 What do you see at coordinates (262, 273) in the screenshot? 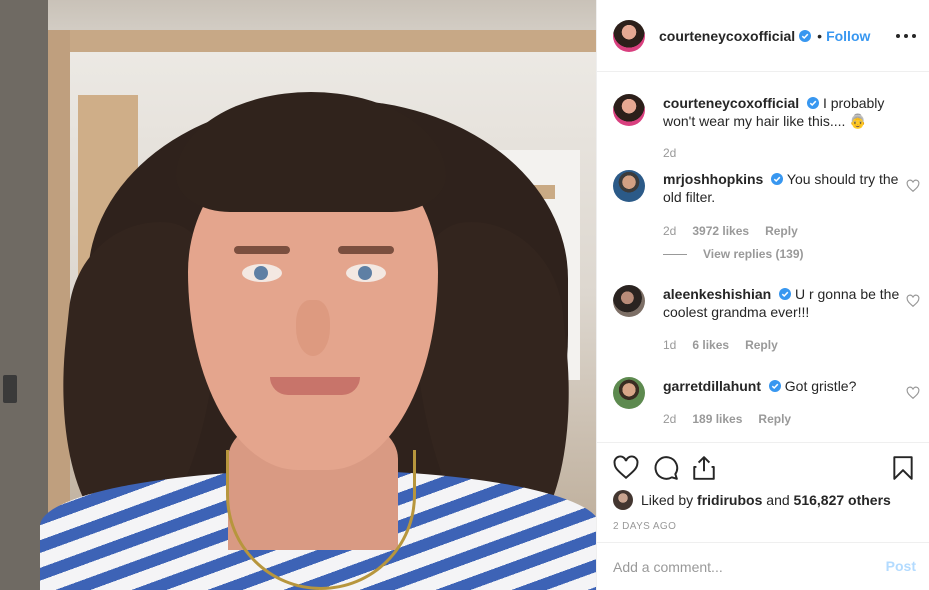
I see `photo-eye-left` at bounding box center [262, 273].